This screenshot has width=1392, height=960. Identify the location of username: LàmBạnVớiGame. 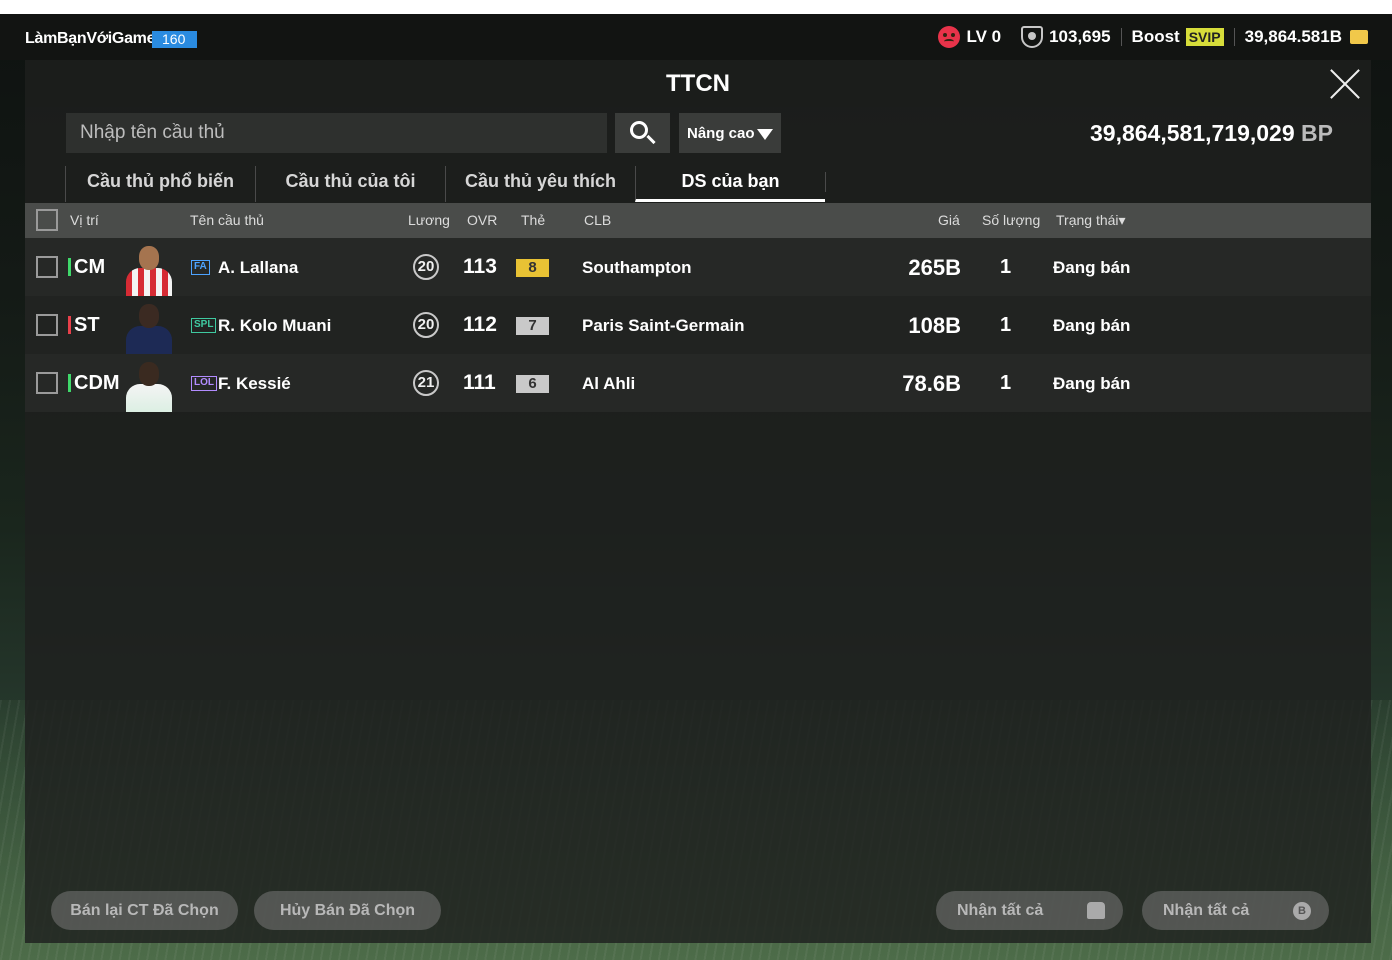
(90, 38).